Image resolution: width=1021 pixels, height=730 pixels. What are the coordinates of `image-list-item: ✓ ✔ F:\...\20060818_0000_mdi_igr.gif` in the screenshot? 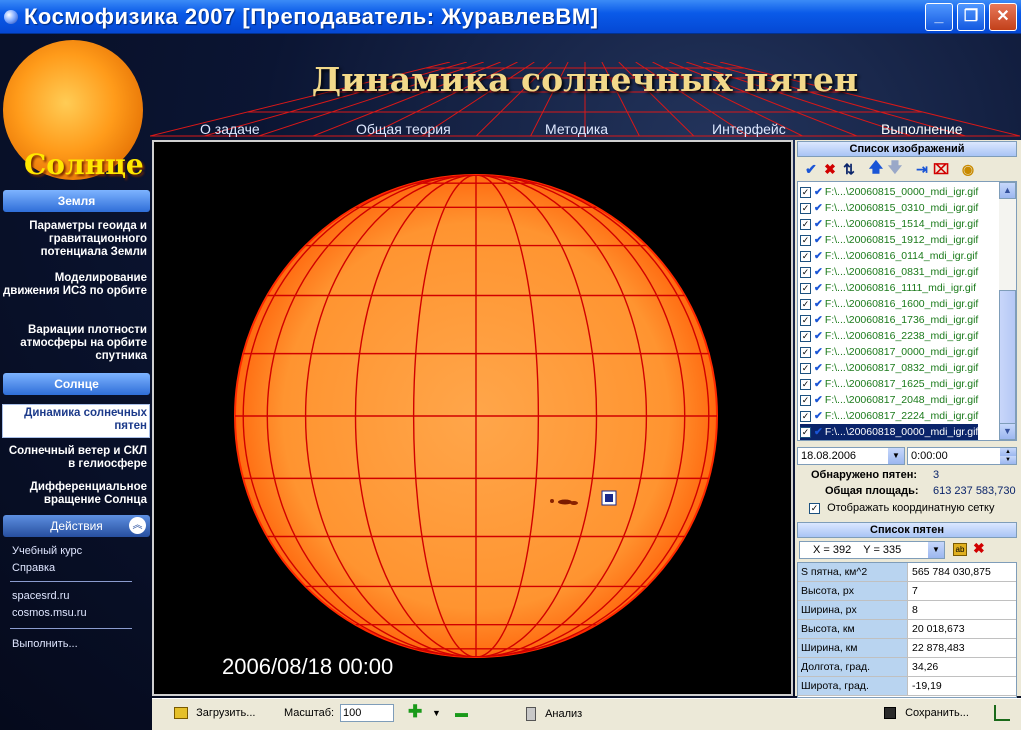 It's located at (889, 432).